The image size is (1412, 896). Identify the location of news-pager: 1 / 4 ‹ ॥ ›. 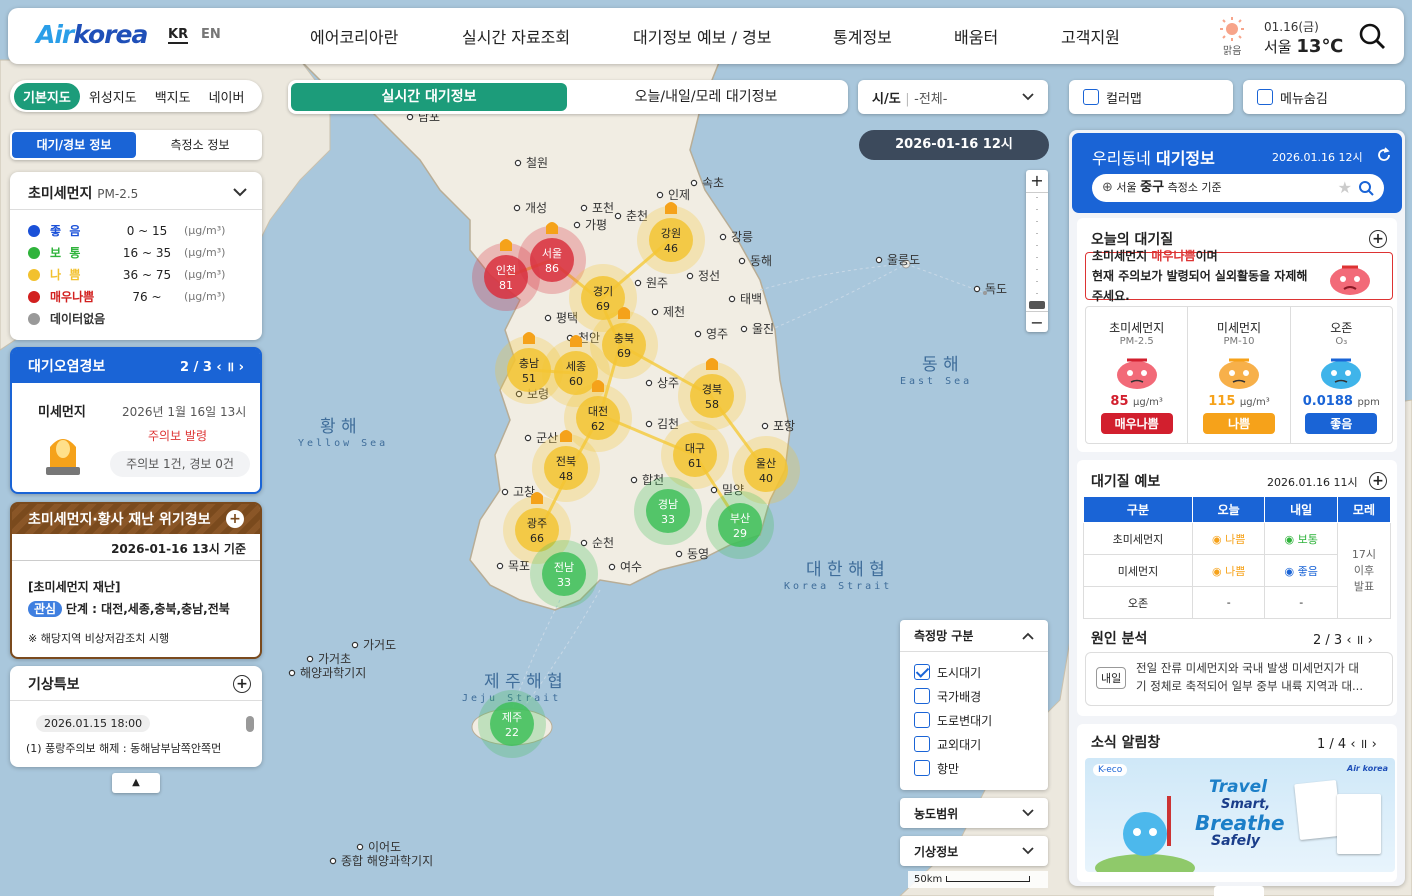
(1347, 743).